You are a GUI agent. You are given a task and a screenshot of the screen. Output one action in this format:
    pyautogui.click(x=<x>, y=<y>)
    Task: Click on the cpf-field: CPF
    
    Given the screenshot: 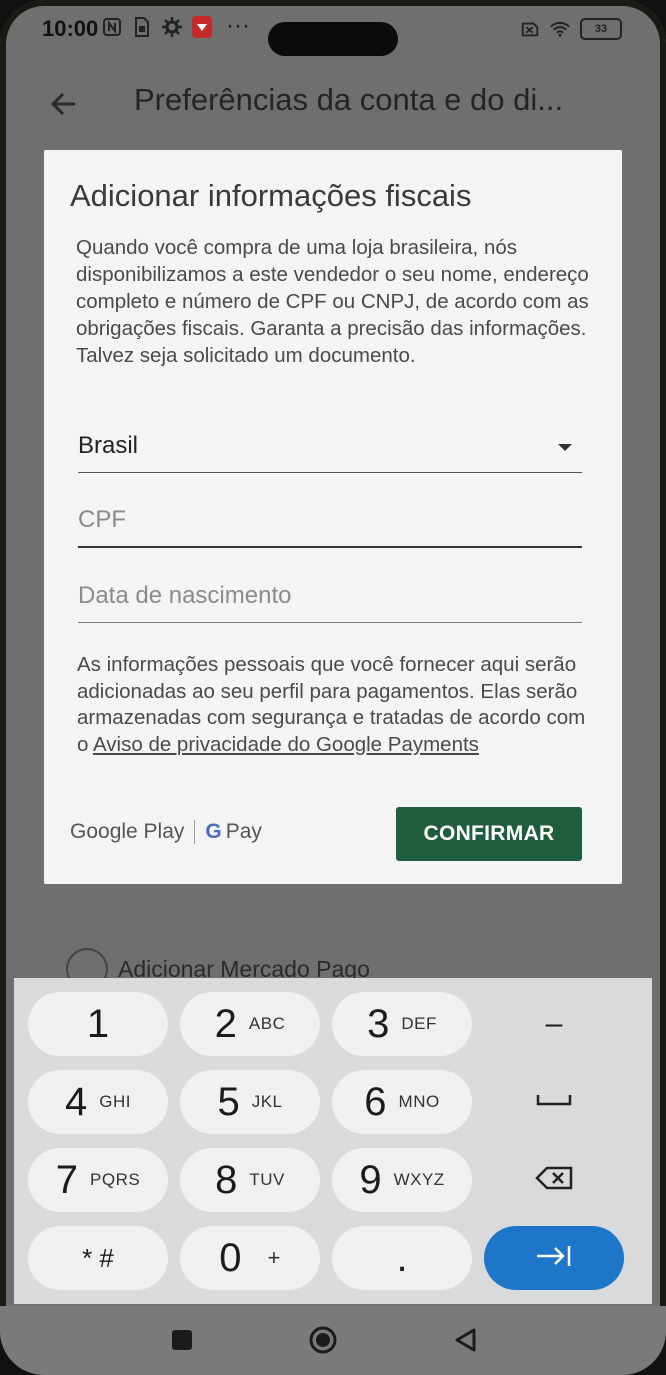 What is the action you would take?
    pyautogui.click(x=330, y=521)
    